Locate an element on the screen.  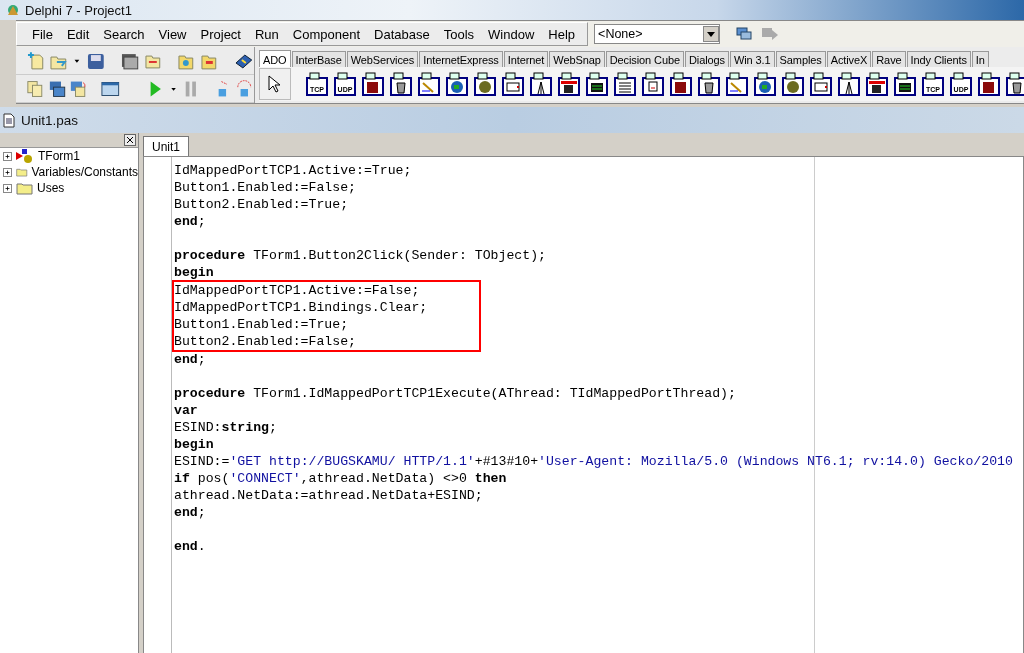
code-line: athread.NetData:=athread.NetData+ESIND; is located at coordinates (328, 495).